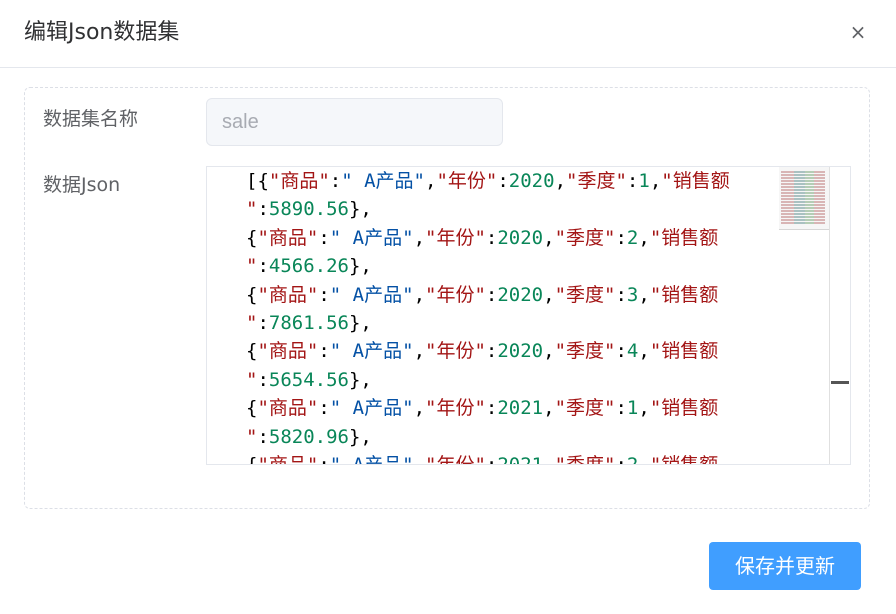 This screenshot has width=896, height=614. I want to click on dialog-header: 编辑Json数据集 ×, so click(448, 34).